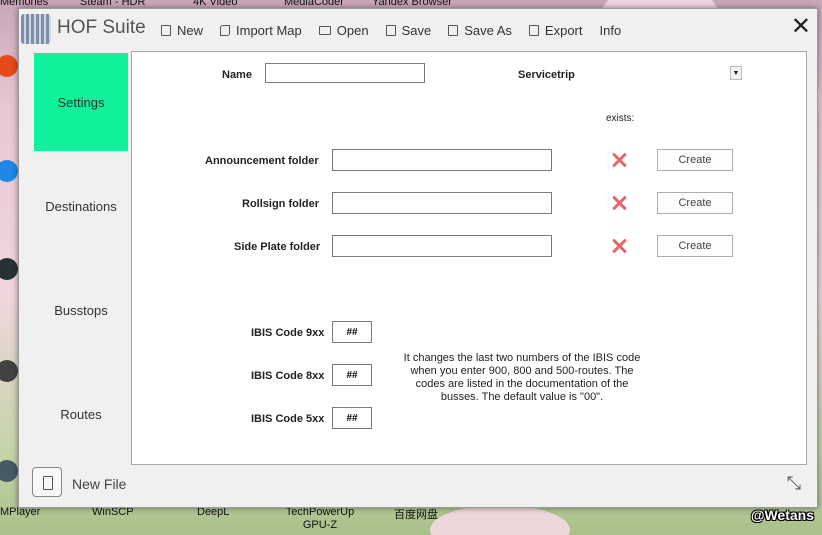  What do you see at coordinates (24, 4) in the screenshot?
I see `desktop-label: Memories` at bounding box center [24, 4].